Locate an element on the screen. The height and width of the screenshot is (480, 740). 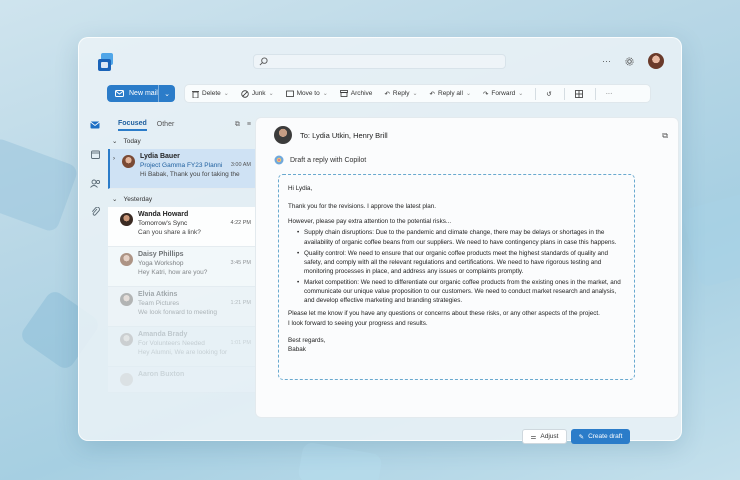
sender-name: Elvia Atkins is located at coordinates (158, 294).